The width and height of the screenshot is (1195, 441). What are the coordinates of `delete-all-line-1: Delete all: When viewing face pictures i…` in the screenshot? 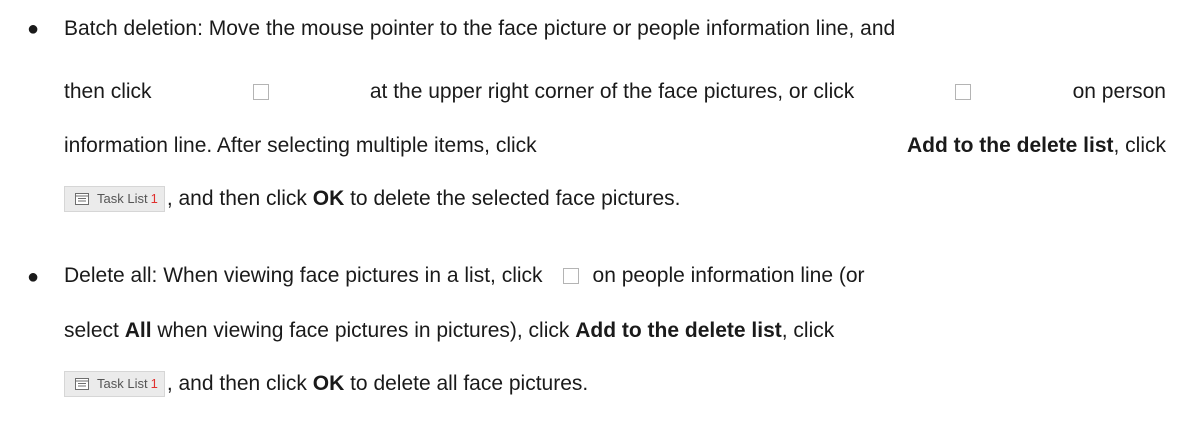 It's located at (464, 276).